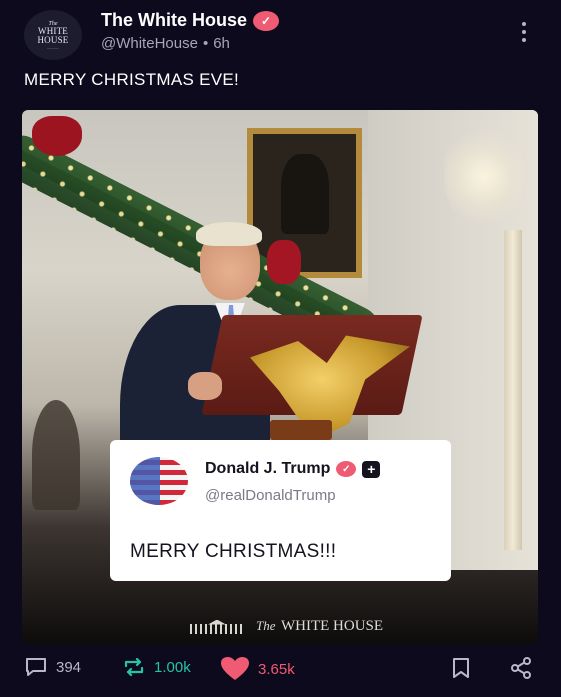 The height and width of the screenshot is (697, 561). What do you see at coordinates (270, 495) in the screenshot?
I see `embedded-handle: @realDonaldTrump` at bounding box center [270, 495].